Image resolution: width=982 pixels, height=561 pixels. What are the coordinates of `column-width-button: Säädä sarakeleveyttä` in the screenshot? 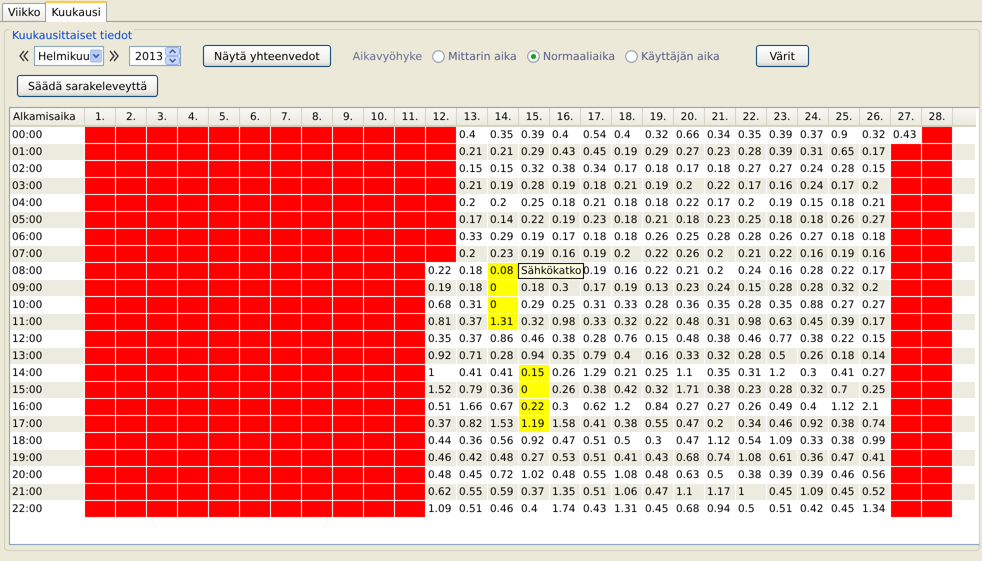 It's located at (87, 86).